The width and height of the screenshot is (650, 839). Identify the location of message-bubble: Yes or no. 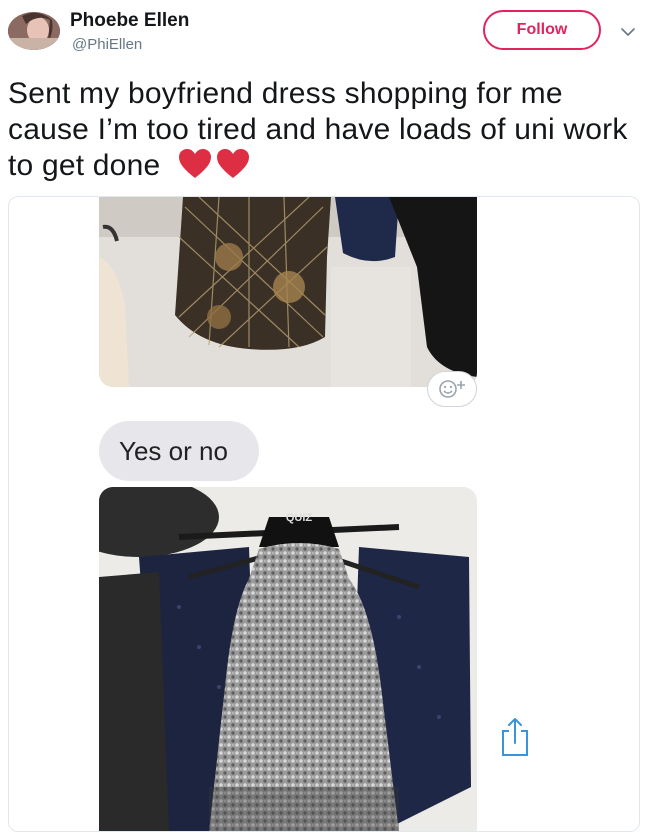
(179, 451).